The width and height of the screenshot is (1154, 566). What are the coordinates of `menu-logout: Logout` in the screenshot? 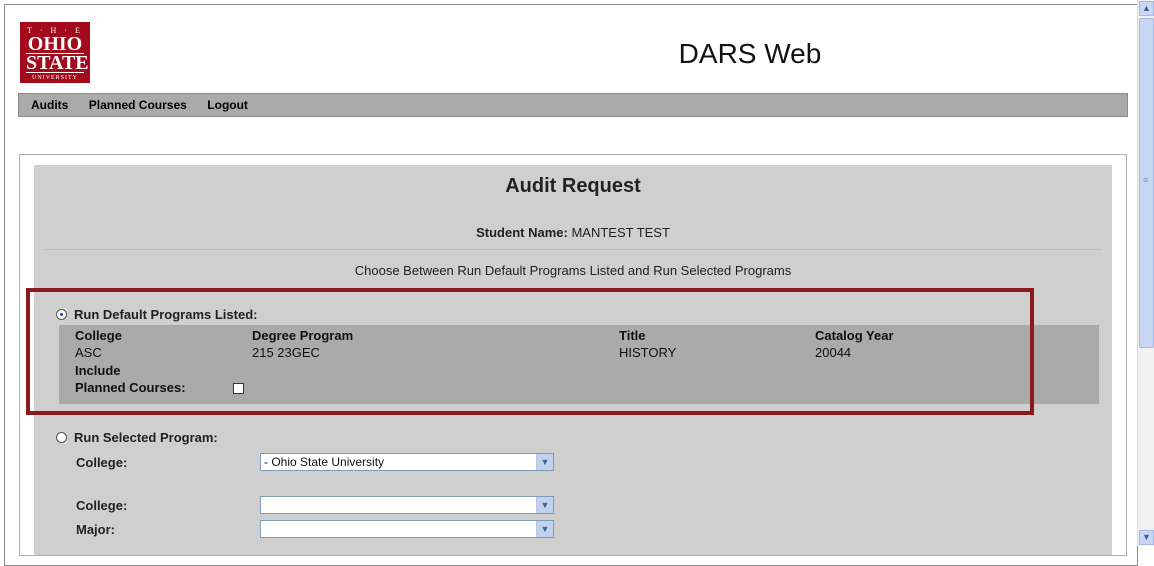 It's located at (227, 105).